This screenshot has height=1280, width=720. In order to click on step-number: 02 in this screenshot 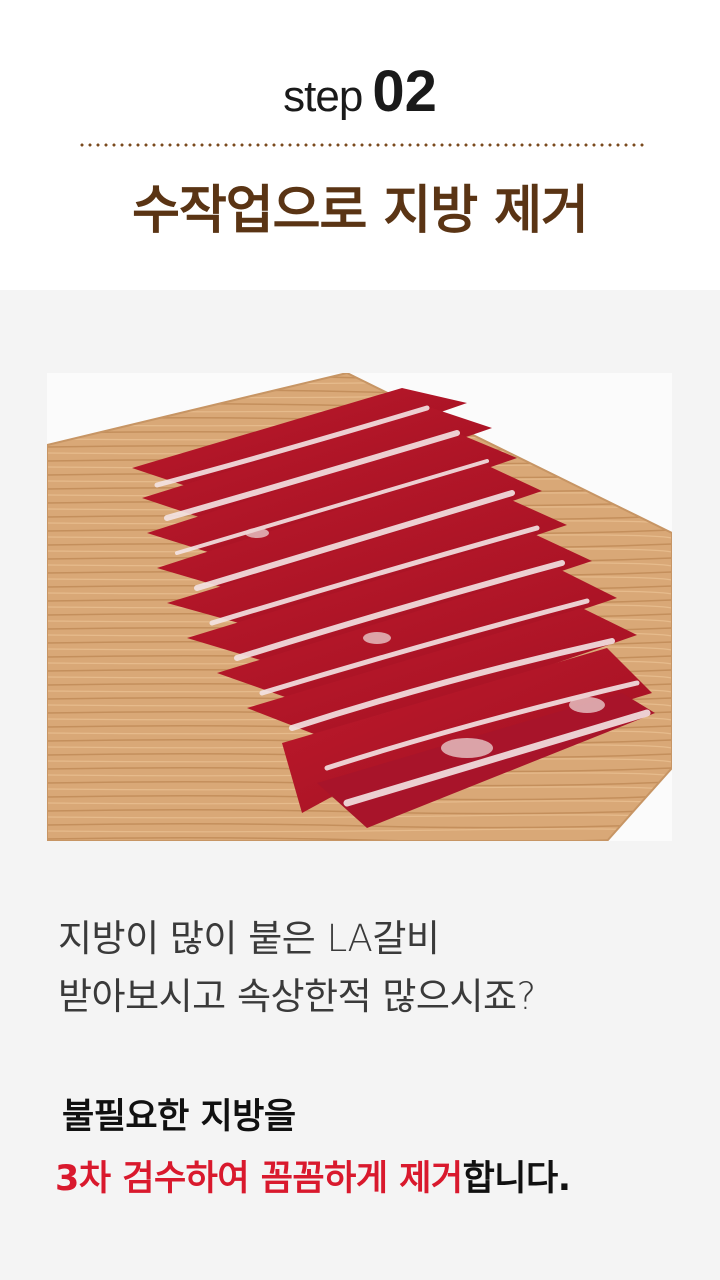, I will do `click(404, 91)`.